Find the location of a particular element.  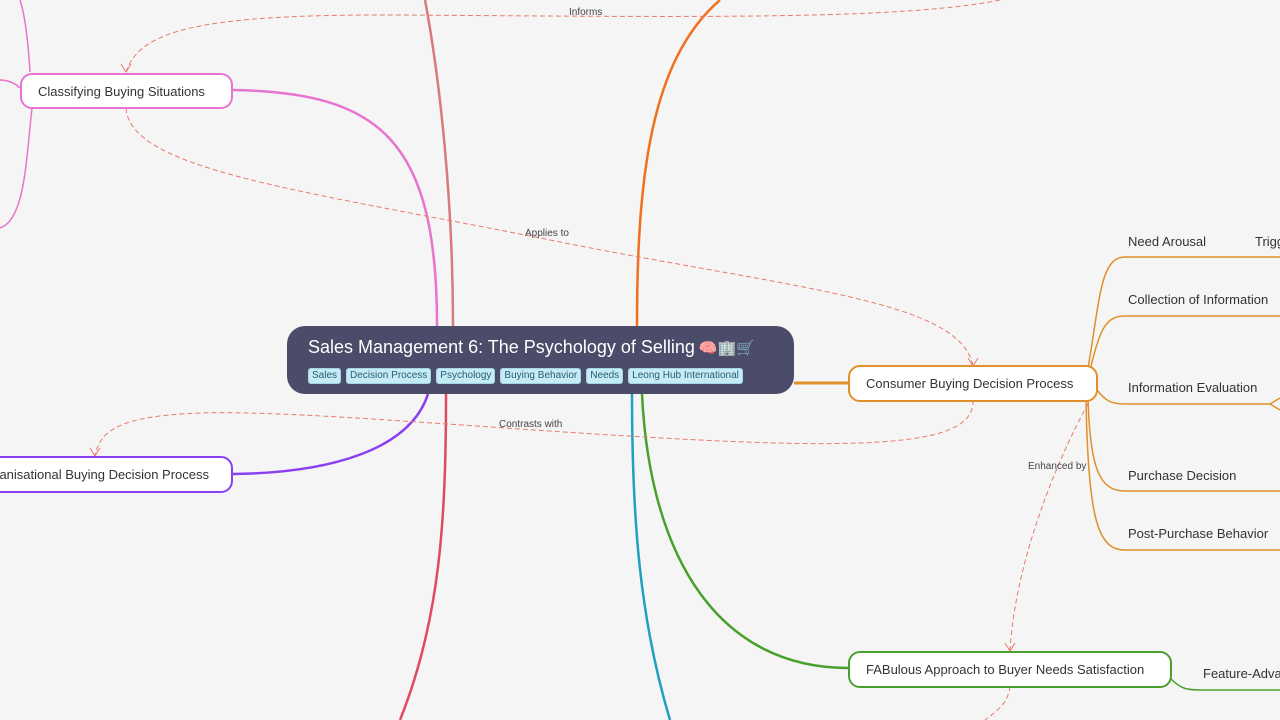

leaf-need-arousal: Need Arousal is located at coordinates (1167, 241).